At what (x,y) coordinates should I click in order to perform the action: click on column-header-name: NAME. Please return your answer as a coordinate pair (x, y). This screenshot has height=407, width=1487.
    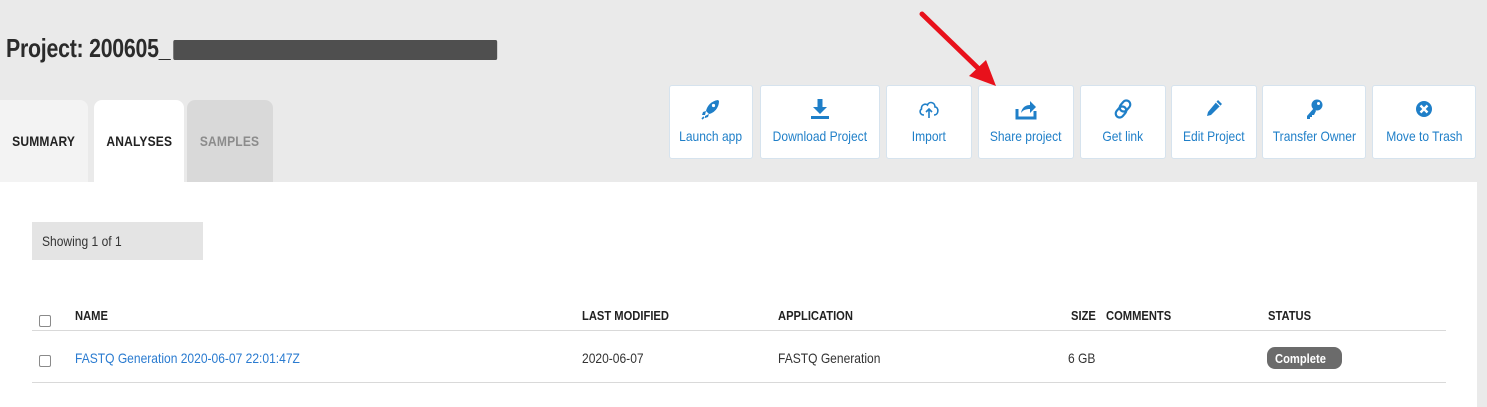
    Looking at the image, I should click on (94, 315).